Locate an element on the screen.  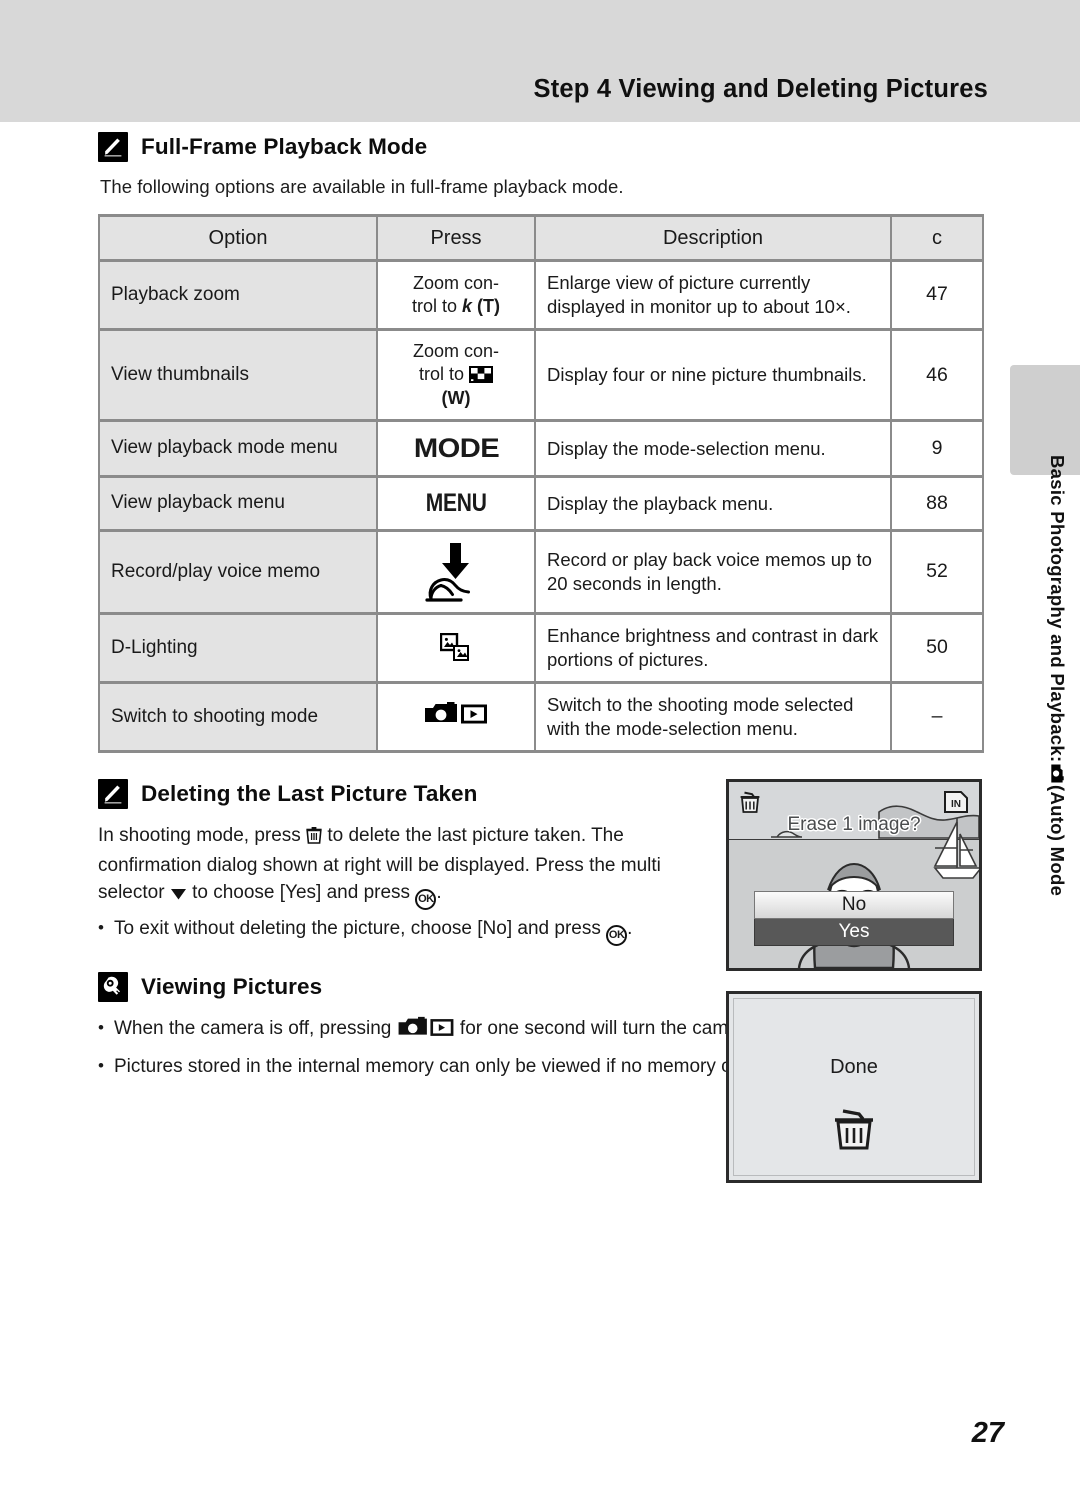
cell-page-ref: 52 is located at coordinates (937, 571).